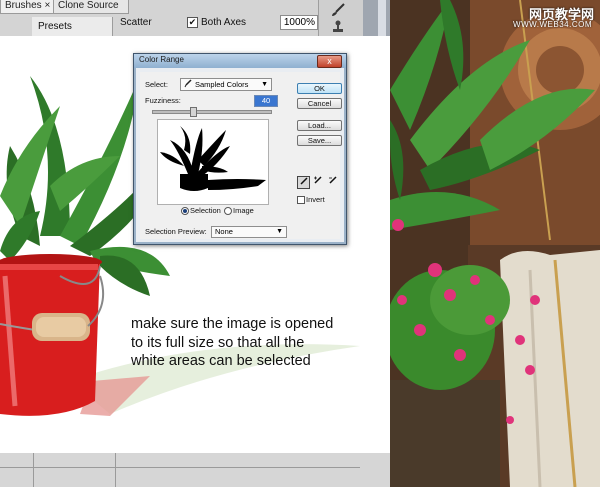 This screenshot has height=487, width=600. What do you see at coordinates (218, 342) in the screenshot?
I see `instruction-line: to its full size so that all the` at bounding box center [218, 342].